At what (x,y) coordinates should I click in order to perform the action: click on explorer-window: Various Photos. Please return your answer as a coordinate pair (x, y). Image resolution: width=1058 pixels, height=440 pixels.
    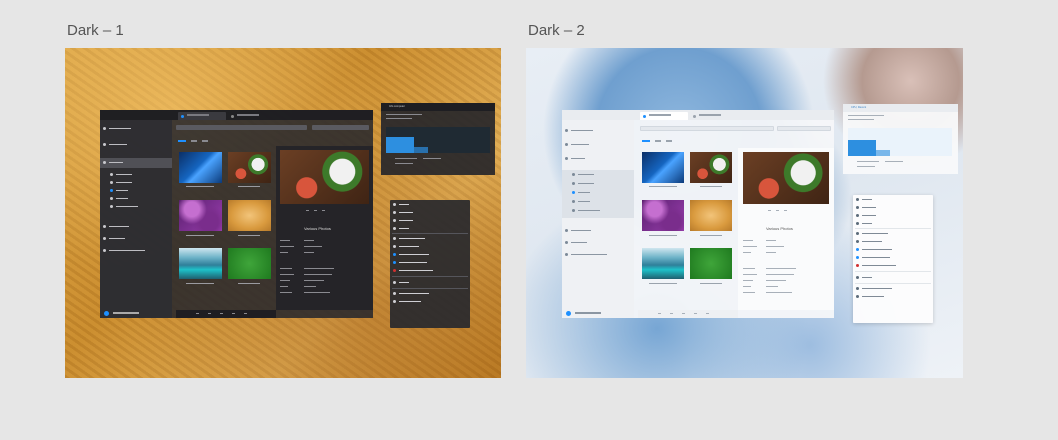
    Looking at the image, I should click on (698, 214).